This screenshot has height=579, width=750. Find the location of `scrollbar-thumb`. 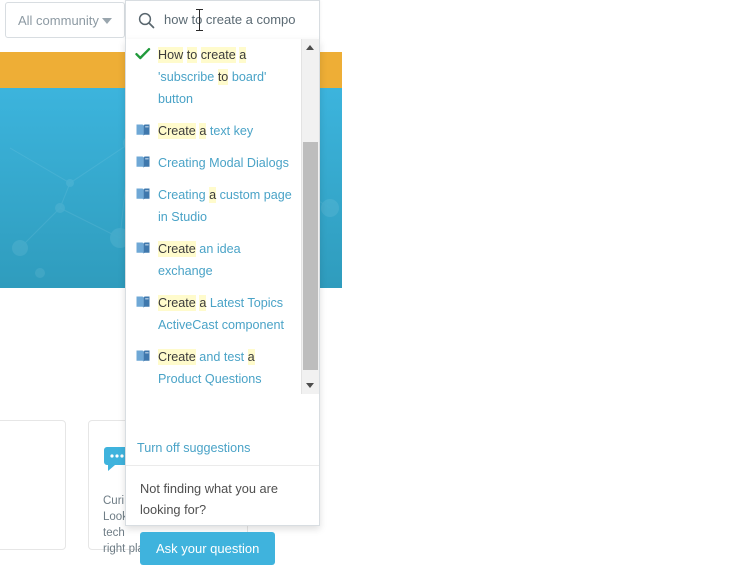

scrollbar-thumb is located at coordinates (310, 256).